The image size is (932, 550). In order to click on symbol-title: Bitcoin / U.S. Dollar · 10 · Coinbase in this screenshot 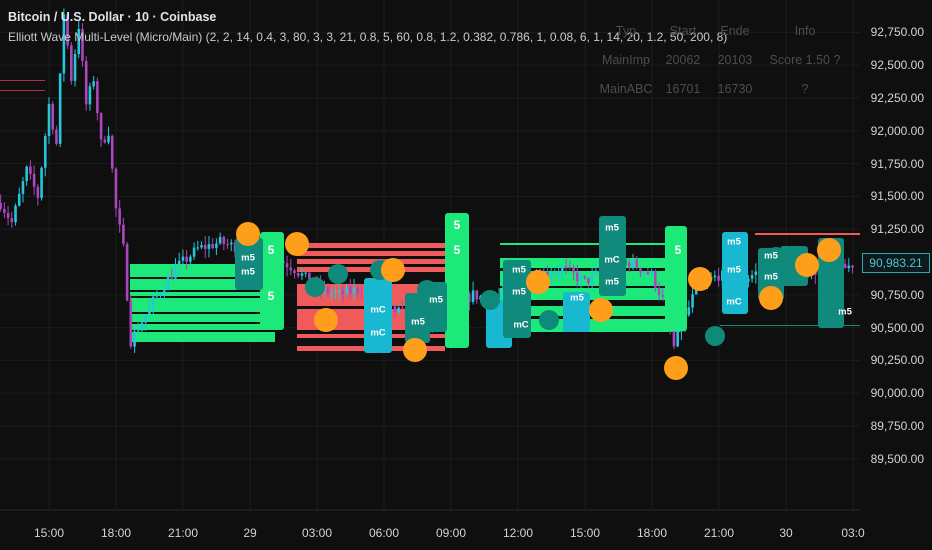, I will do `click(112, 17)`.